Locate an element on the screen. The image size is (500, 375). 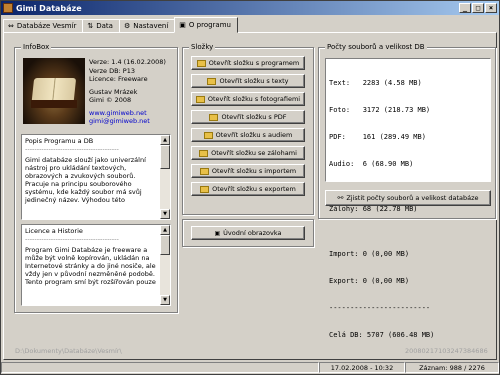
stats-line-import: Import: 0 (0,00 MB) is located at coordinates (369, 254).